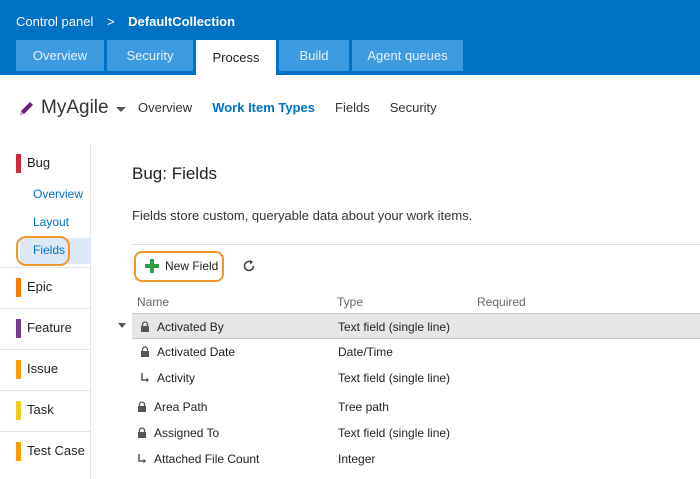 The height and width of the screenshot is (479, 700). Describe the element at coordinates (314, 55) in the screenshot. I see `tab-build: Build` at that location.